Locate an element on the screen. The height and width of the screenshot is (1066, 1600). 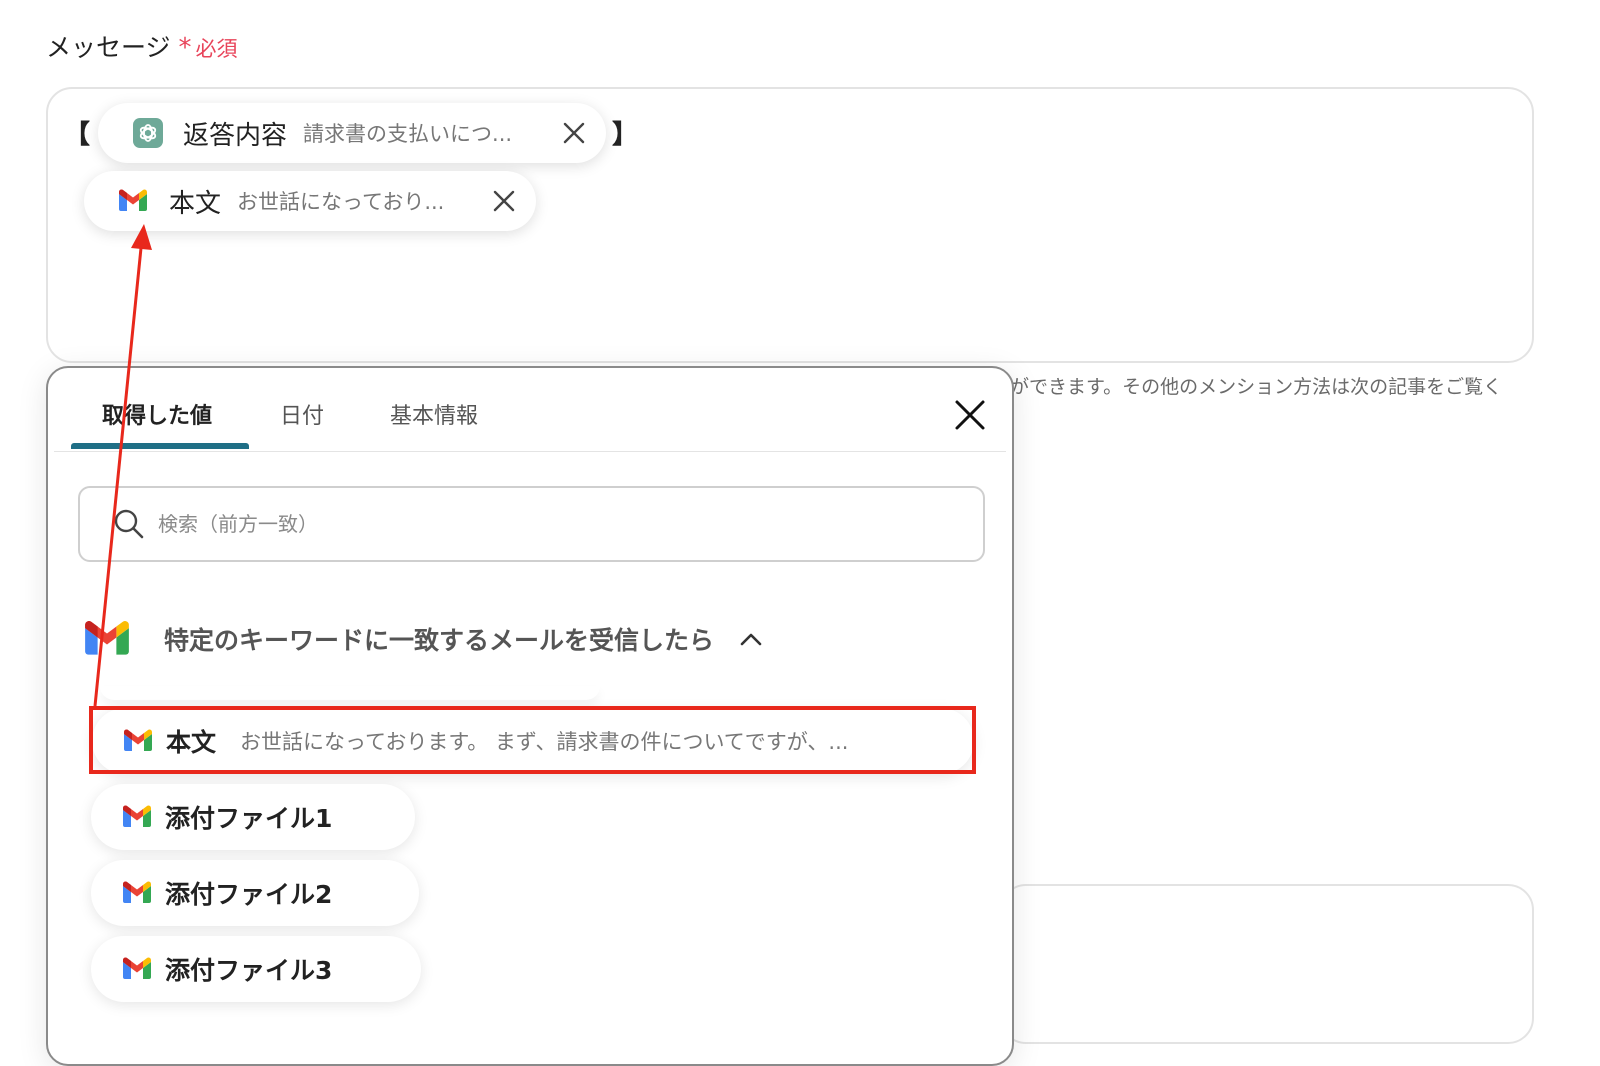
item-label: 添付ファイル3 is located at coordinates (249, 970).